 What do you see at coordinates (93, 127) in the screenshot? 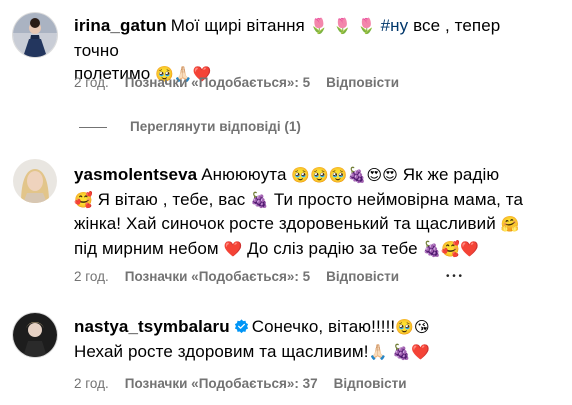
I see `divider-line` at bounding box center [93, 127].